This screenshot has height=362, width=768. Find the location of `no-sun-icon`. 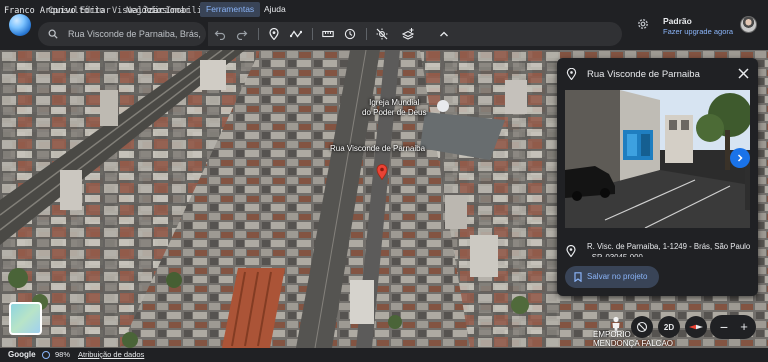

no-sun-icon is located at coordinates (382, 34).